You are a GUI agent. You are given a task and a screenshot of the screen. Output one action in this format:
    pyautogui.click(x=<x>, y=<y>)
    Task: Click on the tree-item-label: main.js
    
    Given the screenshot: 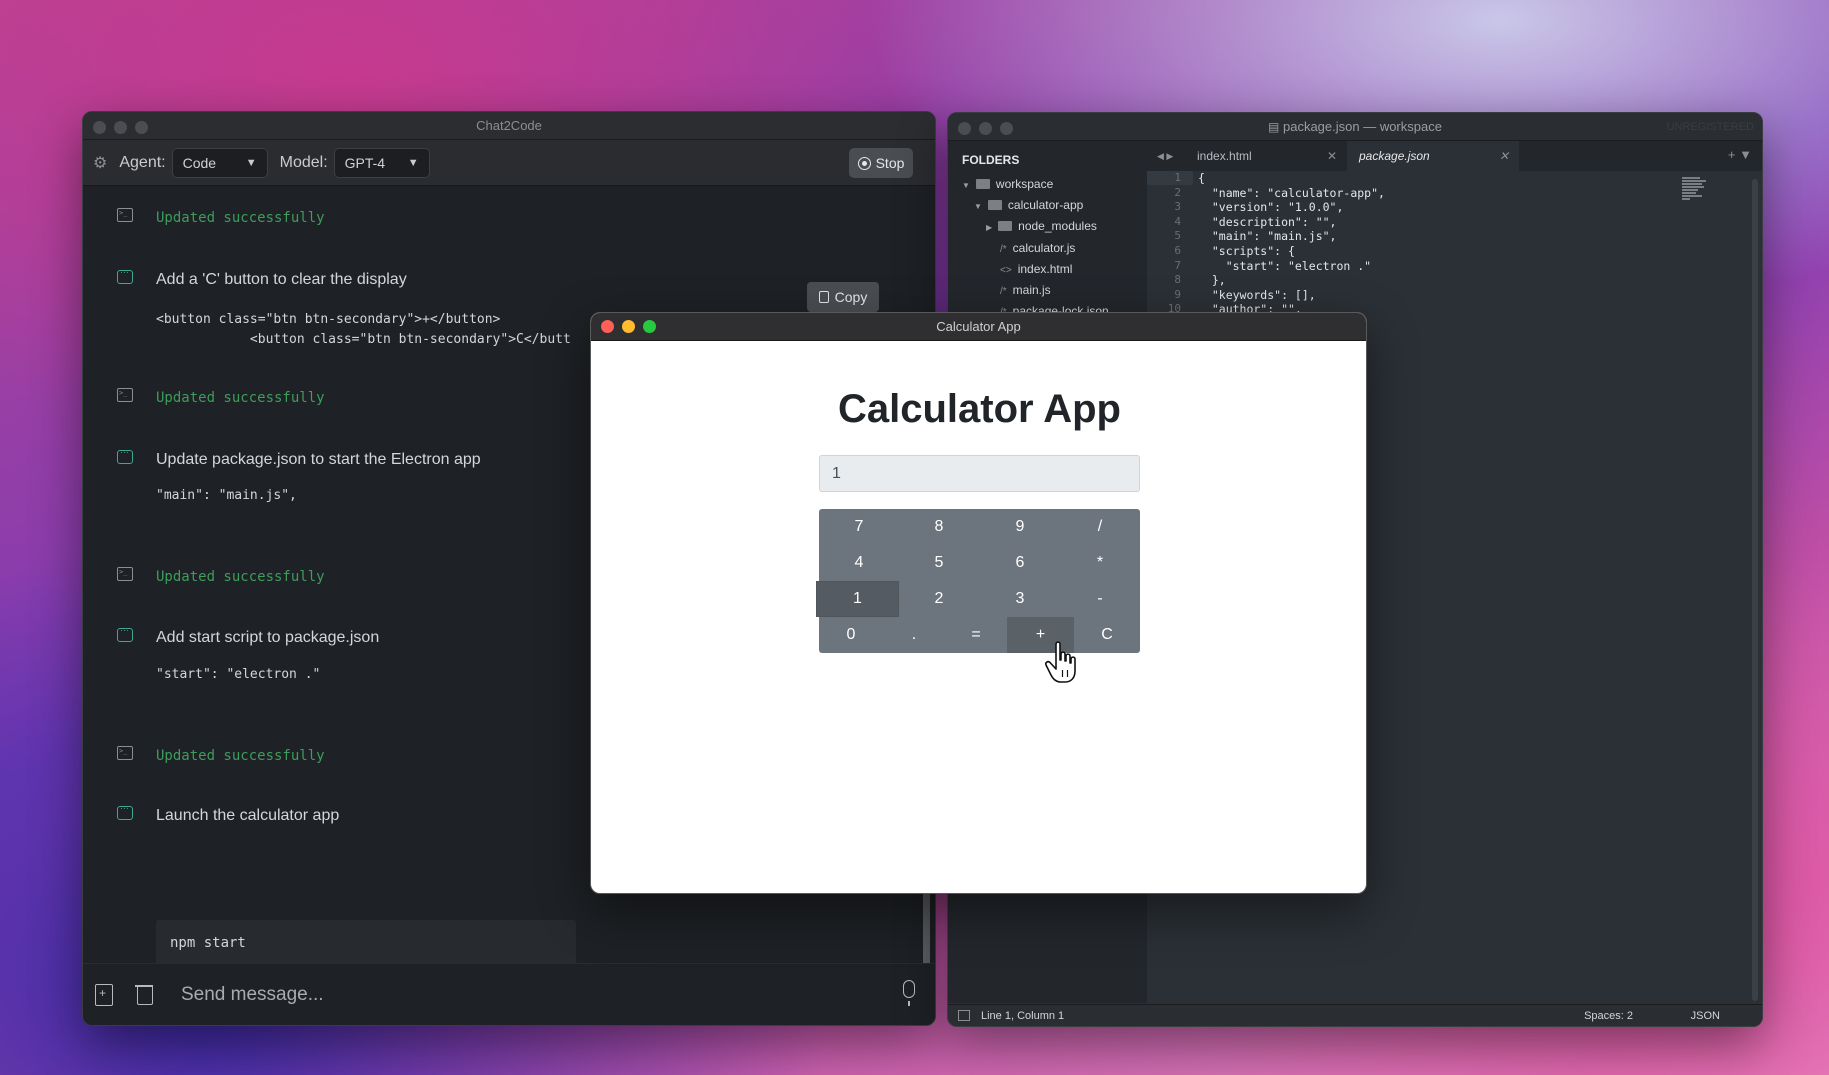 What is the action you would take?
    pyautogui.click(x=1031, y=290)
    